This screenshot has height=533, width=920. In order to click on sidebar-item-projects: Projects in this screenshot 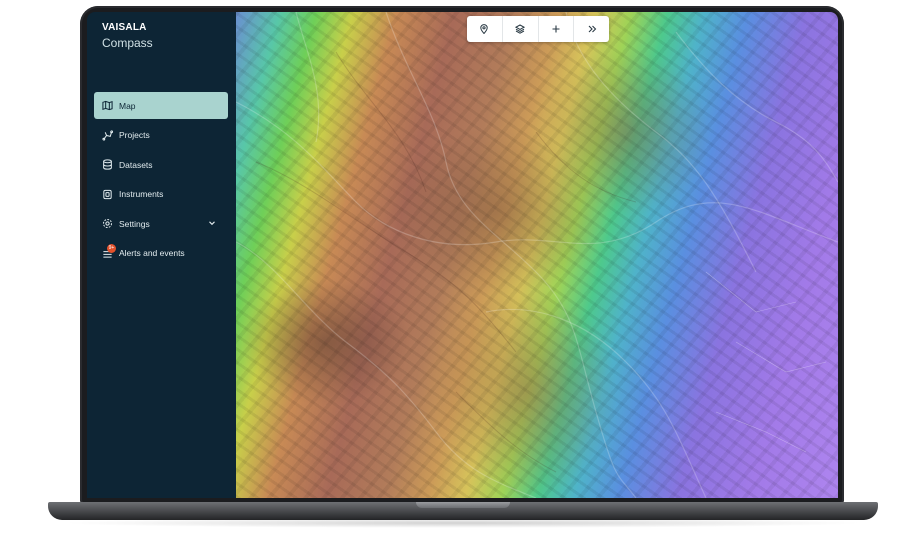, I will do `click(161, 135)`.